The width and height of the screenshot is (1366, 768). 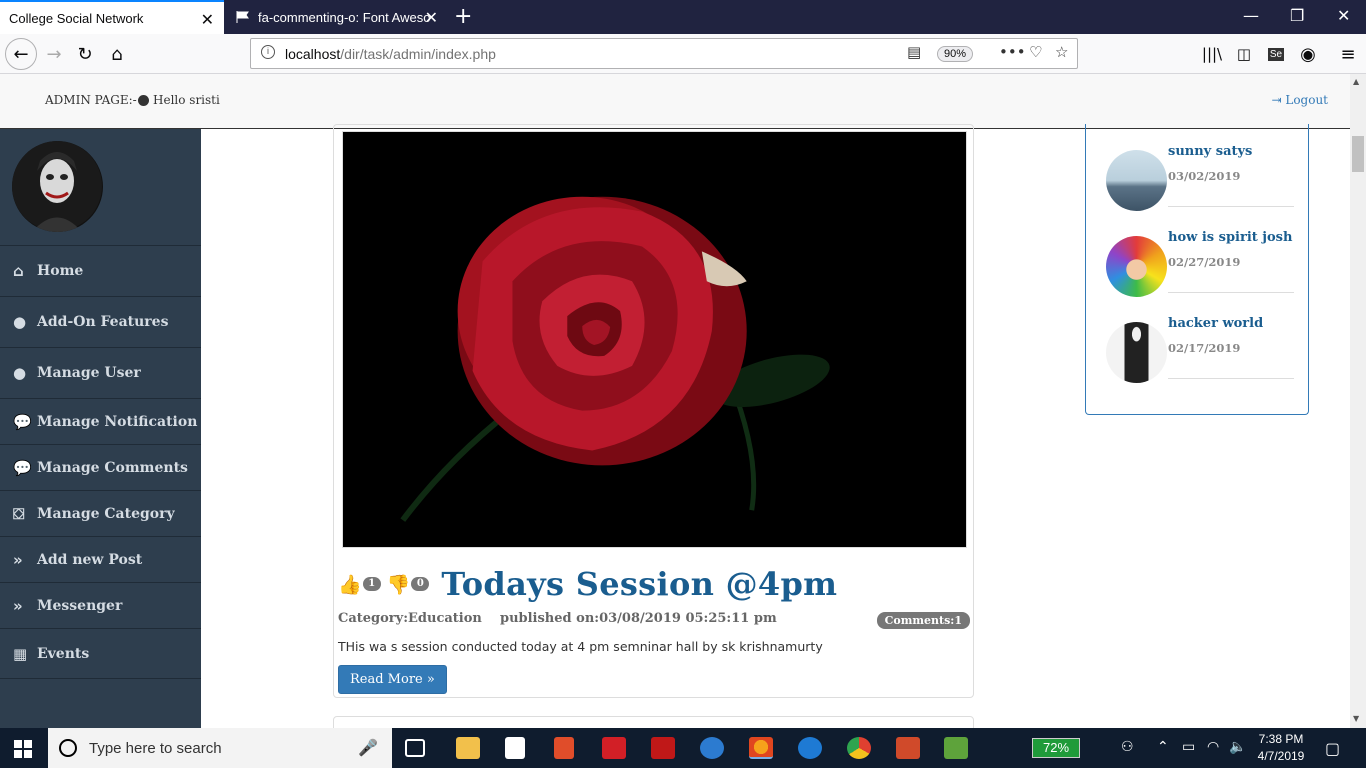 What do you see at coordinates (1297, 15) in the screenshot?
I see `restore-icon: ❐` at bounding box center [1297, 15].